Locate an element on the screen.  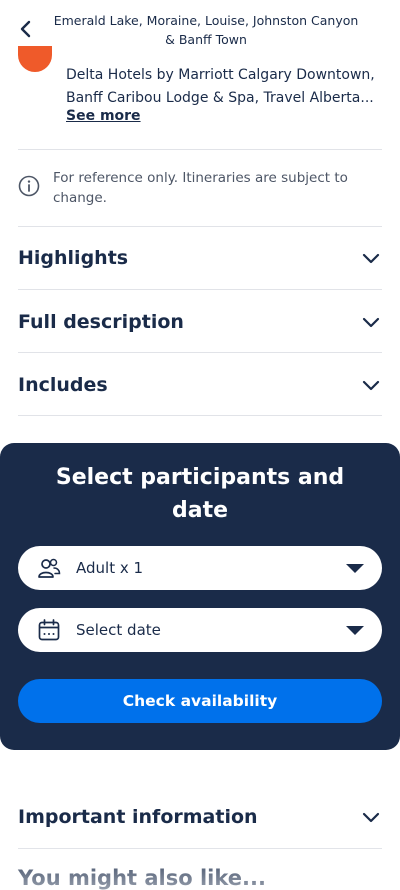
accordion-important-information: Important information is located at coordinates (200, 816).